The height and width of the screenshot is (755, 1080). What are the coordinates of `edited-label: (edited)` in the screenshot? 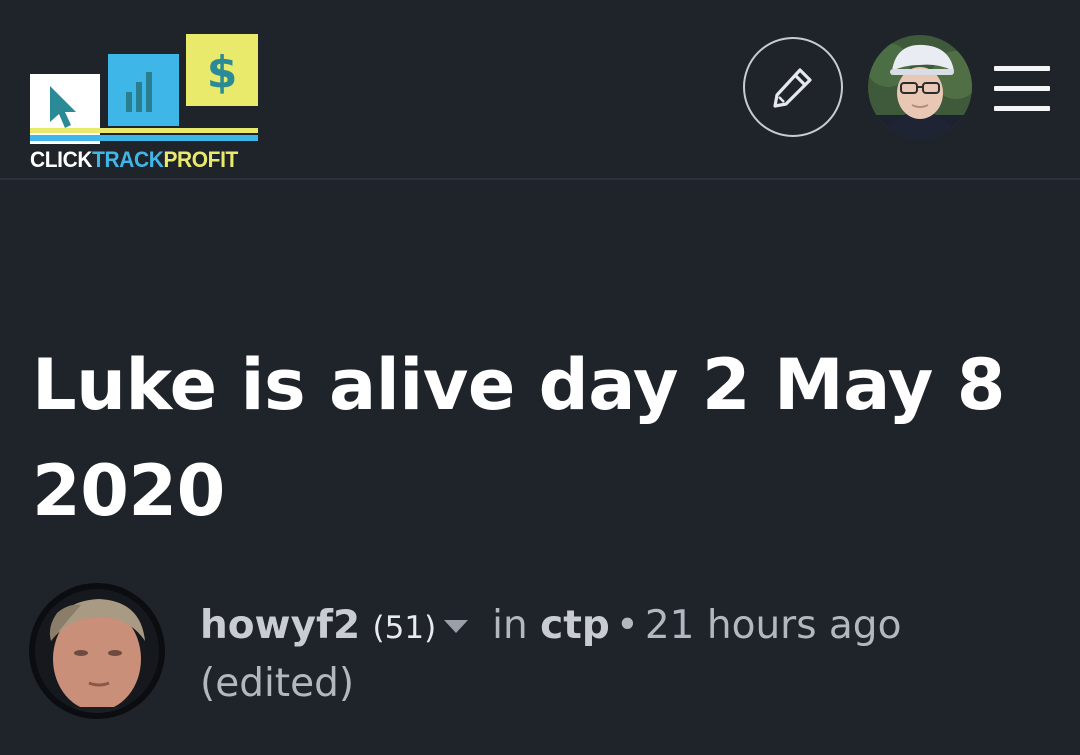 It's located at (277, 683).